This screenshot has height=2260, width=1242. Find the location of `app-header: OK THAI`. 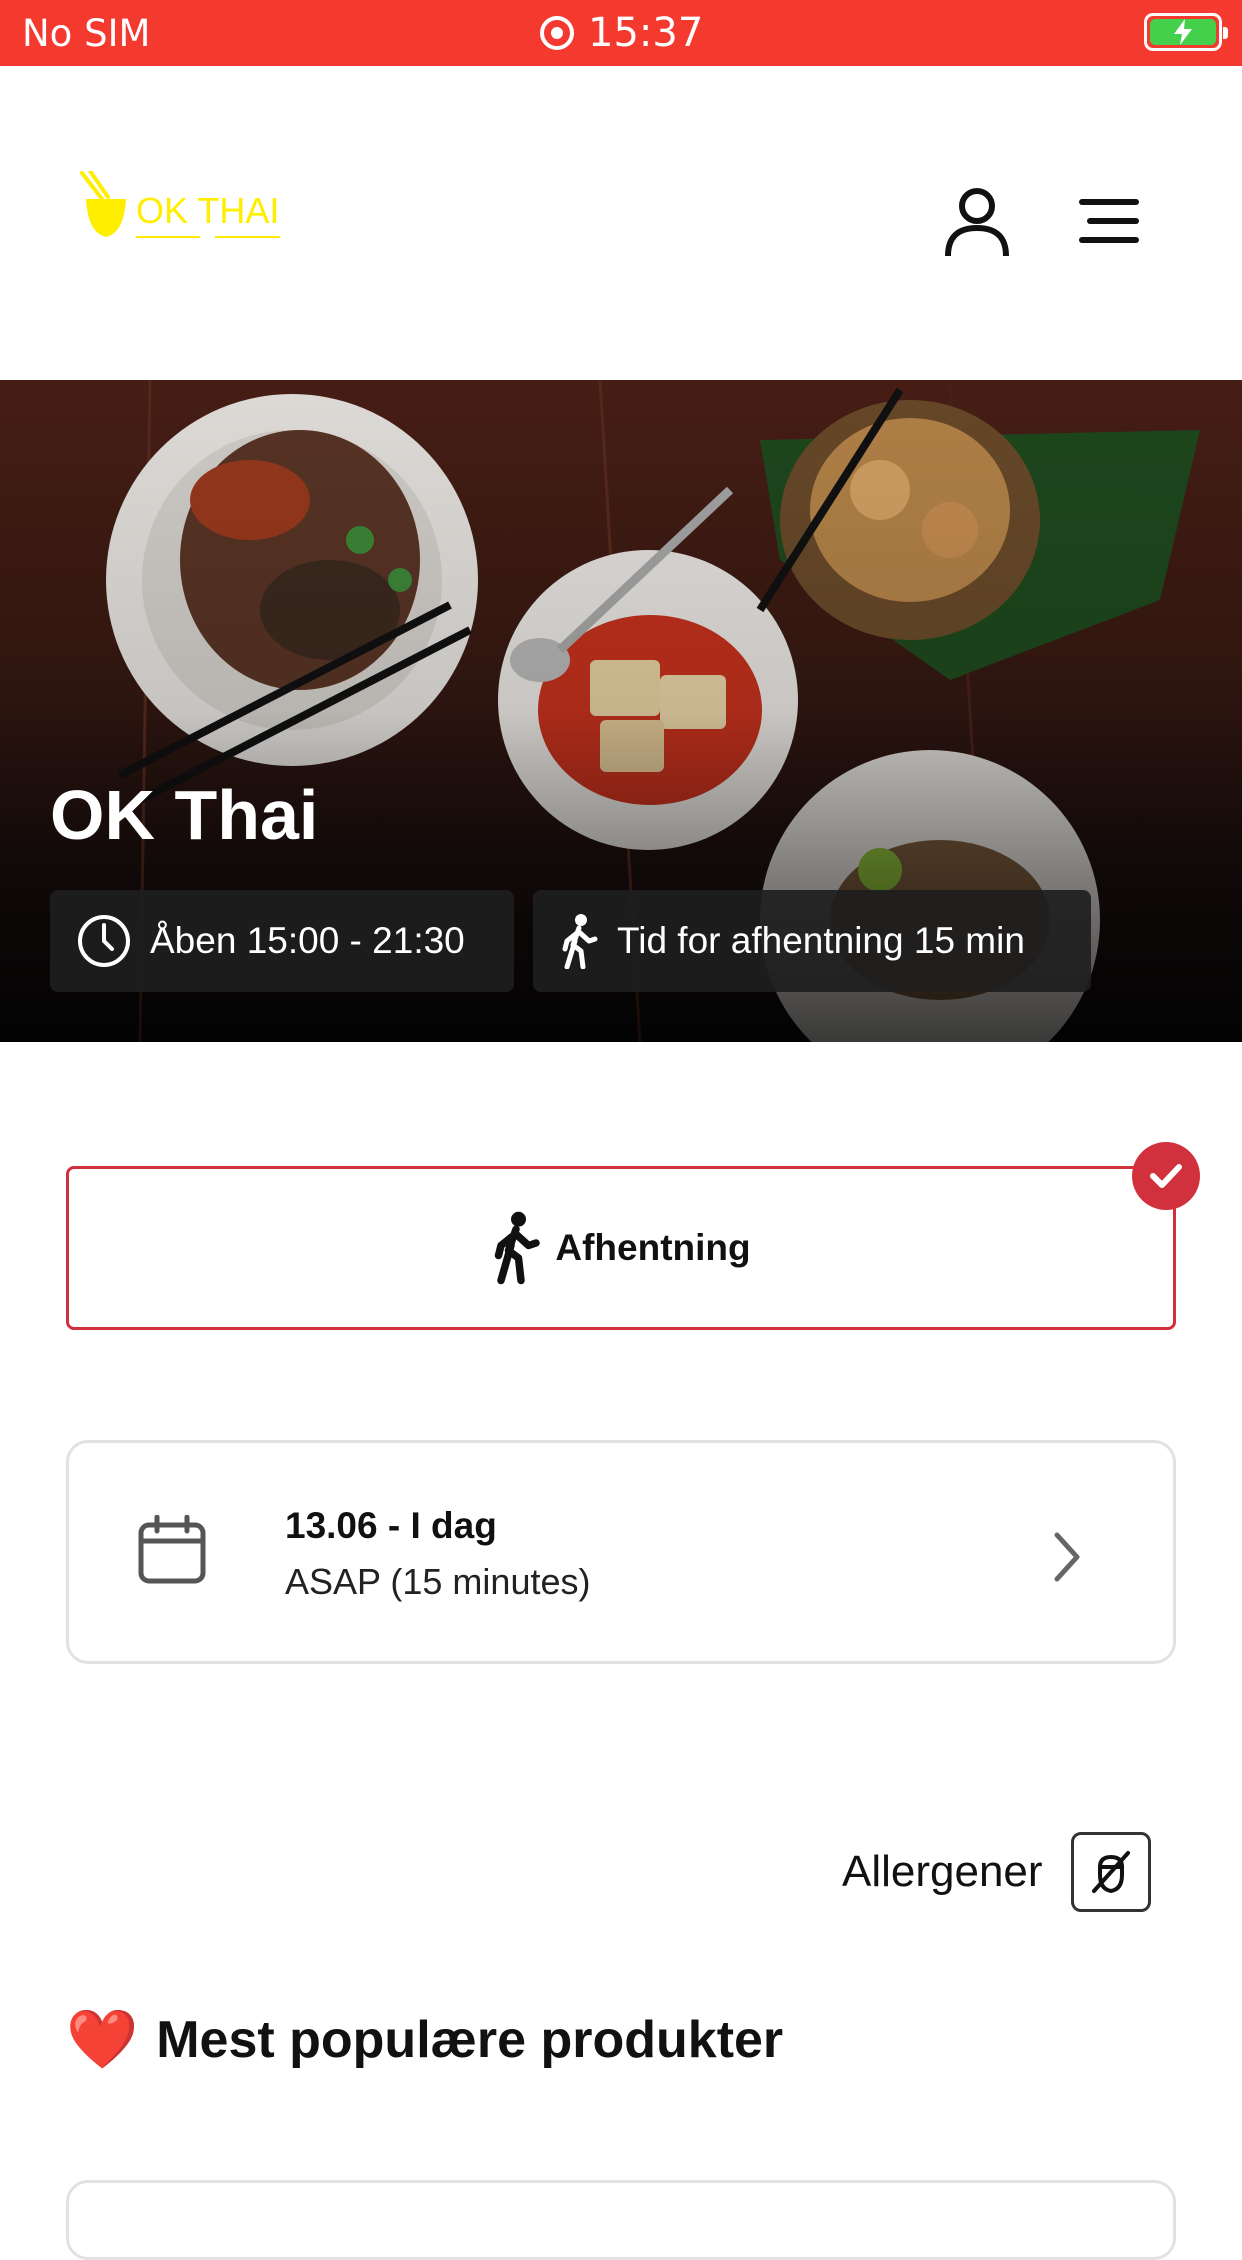

app-header: OK THAI is located at coordinates (621, 223).